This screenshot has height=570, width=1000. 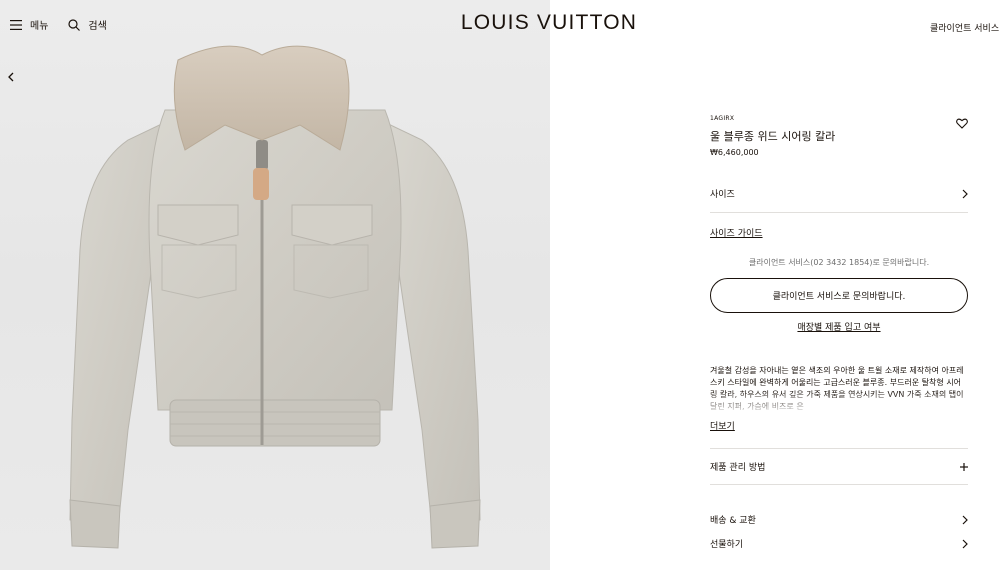 What do you see at coordinates (773, 136) in the screenshot?
I see `product-title: 울 블루종 위드 시어링 칼라` at bounding box center [773, 136].